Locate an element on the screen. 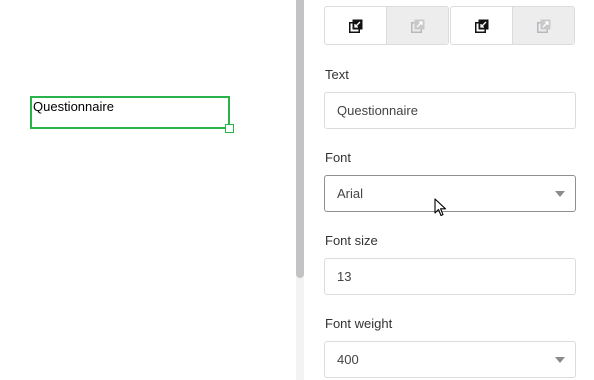 Image resolution: width=594 pixels, height=380 pixels. bring-to-front-icon is located at coordinates (481, 26).